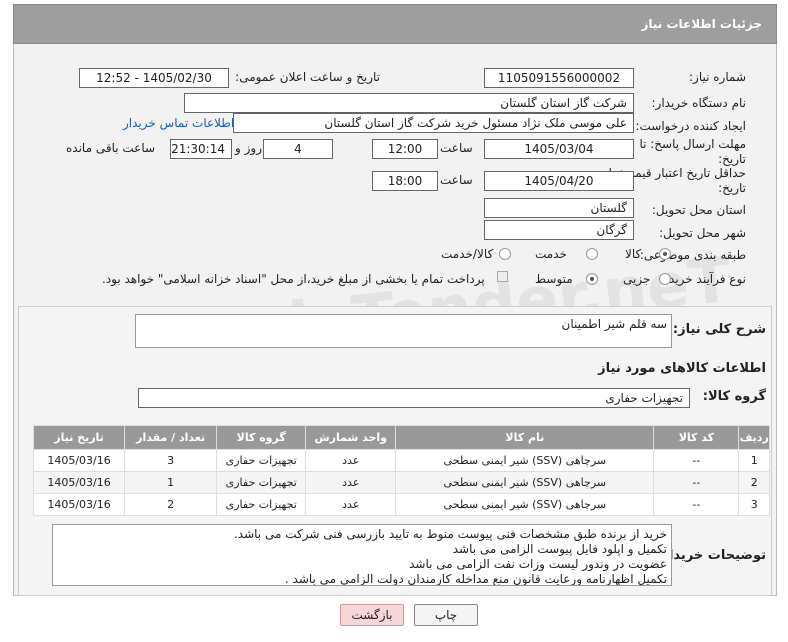 The width and height of the screenshot is (788, 642). Describe the element at coordinates (171, 482) in the screenshot. I see `cell-quantity: 1` at that location.